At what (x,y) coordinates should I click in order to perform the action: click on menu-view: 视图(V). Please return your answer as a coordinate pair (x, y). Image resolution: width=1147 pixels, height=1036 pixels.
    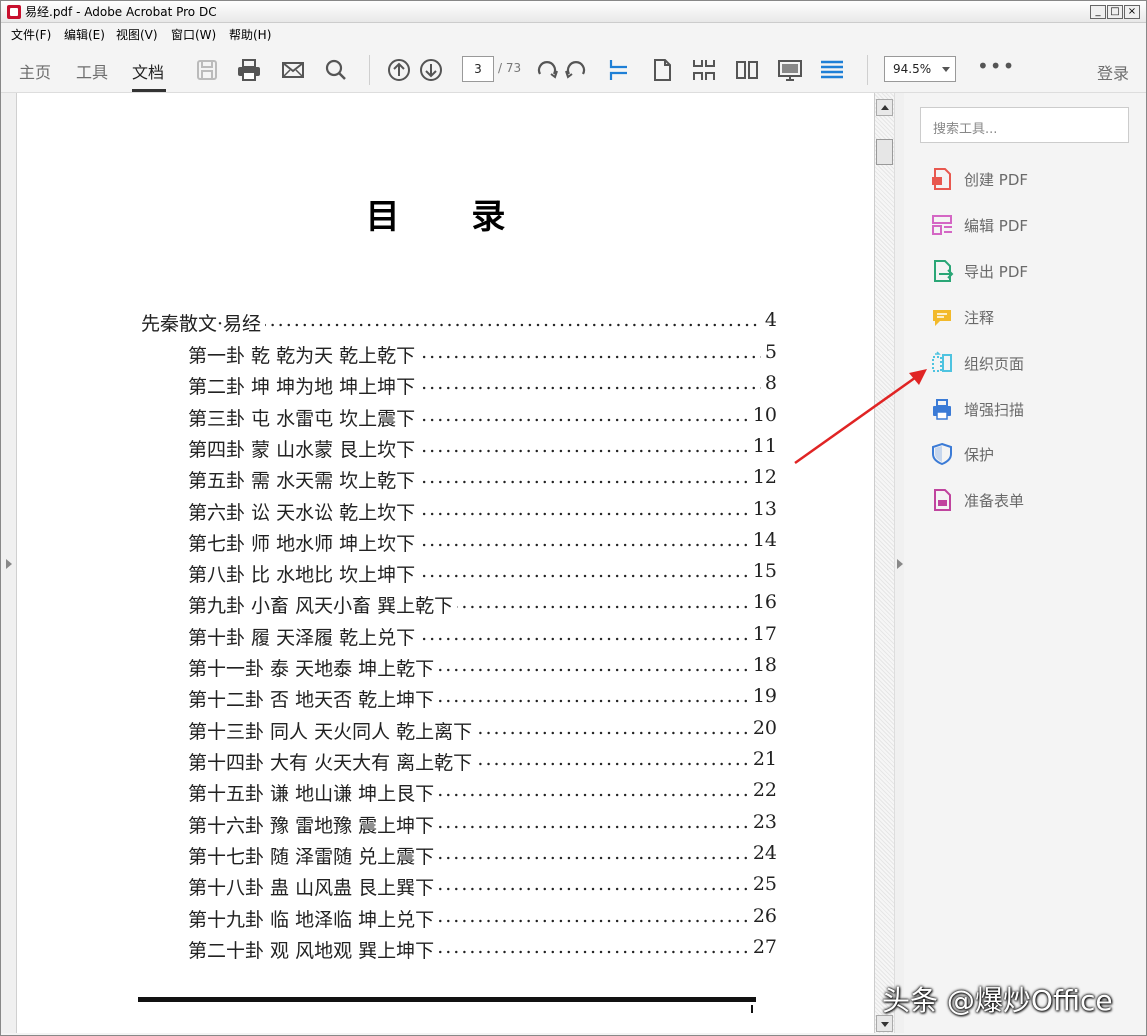
    Looking at the image, I should click on (137, 34).